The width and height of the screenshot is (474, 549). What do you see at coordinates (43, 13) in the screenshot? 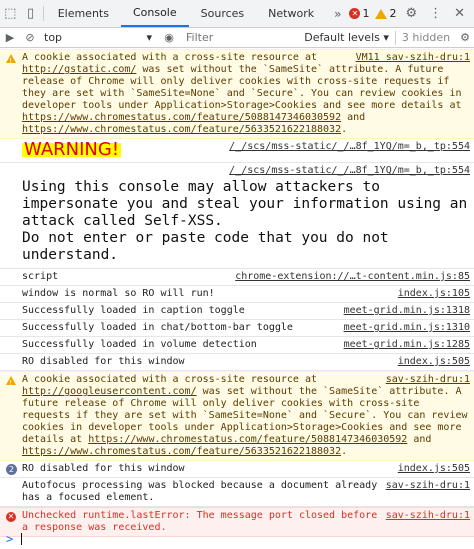
I see `toolbar-divider` at bounding box center [43, 13].